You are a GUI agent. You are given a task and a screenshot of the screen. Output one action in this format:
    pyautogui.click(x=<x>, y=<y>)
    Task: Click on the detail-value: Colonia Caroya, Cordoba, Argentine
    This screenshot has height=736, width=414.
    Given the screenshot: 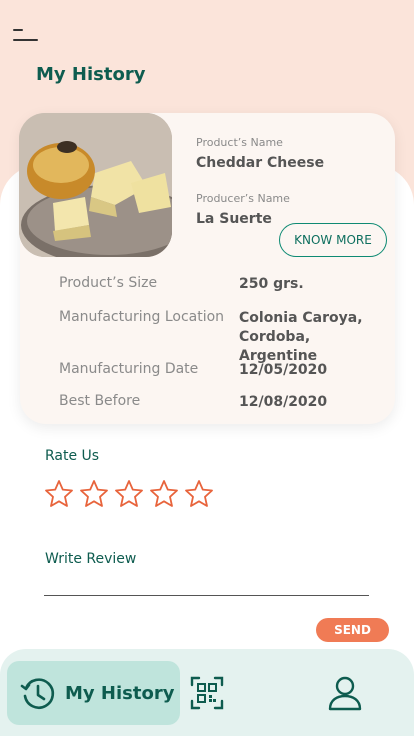 What is the action you would take?
    pyautogui.click(x=301, y=337)
    